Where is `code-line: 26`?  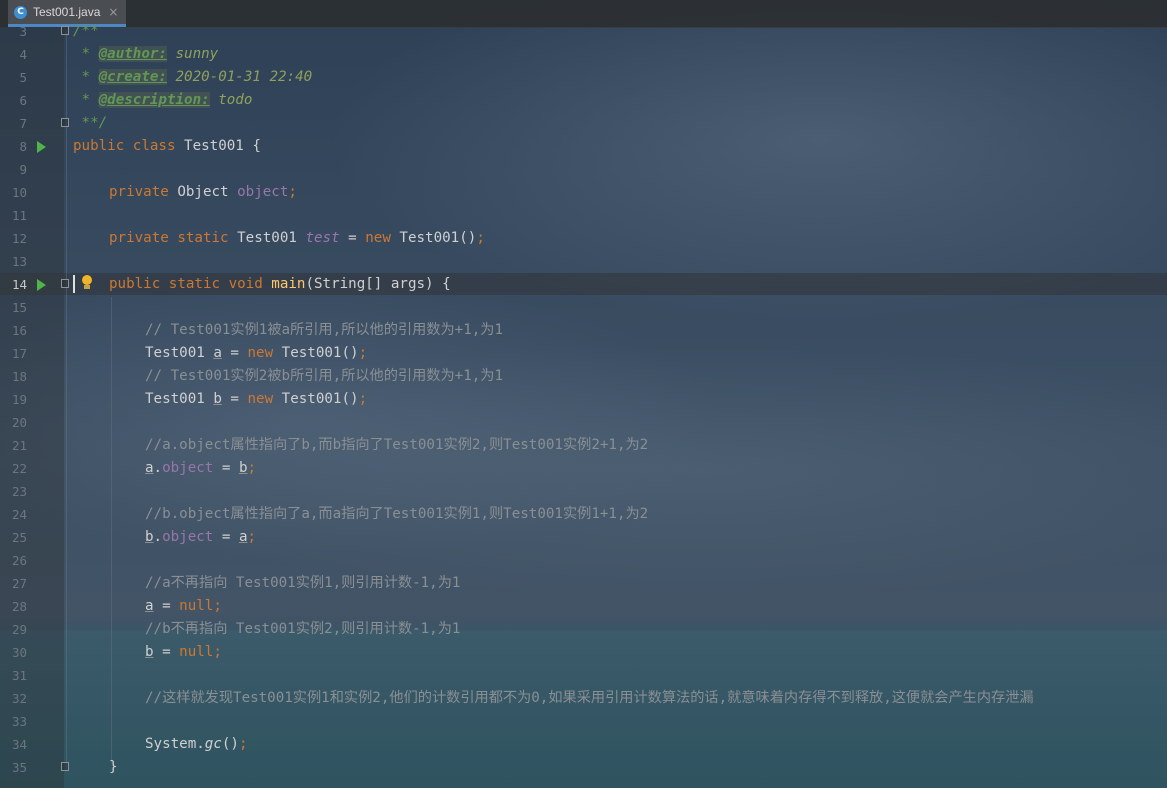
code-line: 26 is located at coordinates (583, 560).